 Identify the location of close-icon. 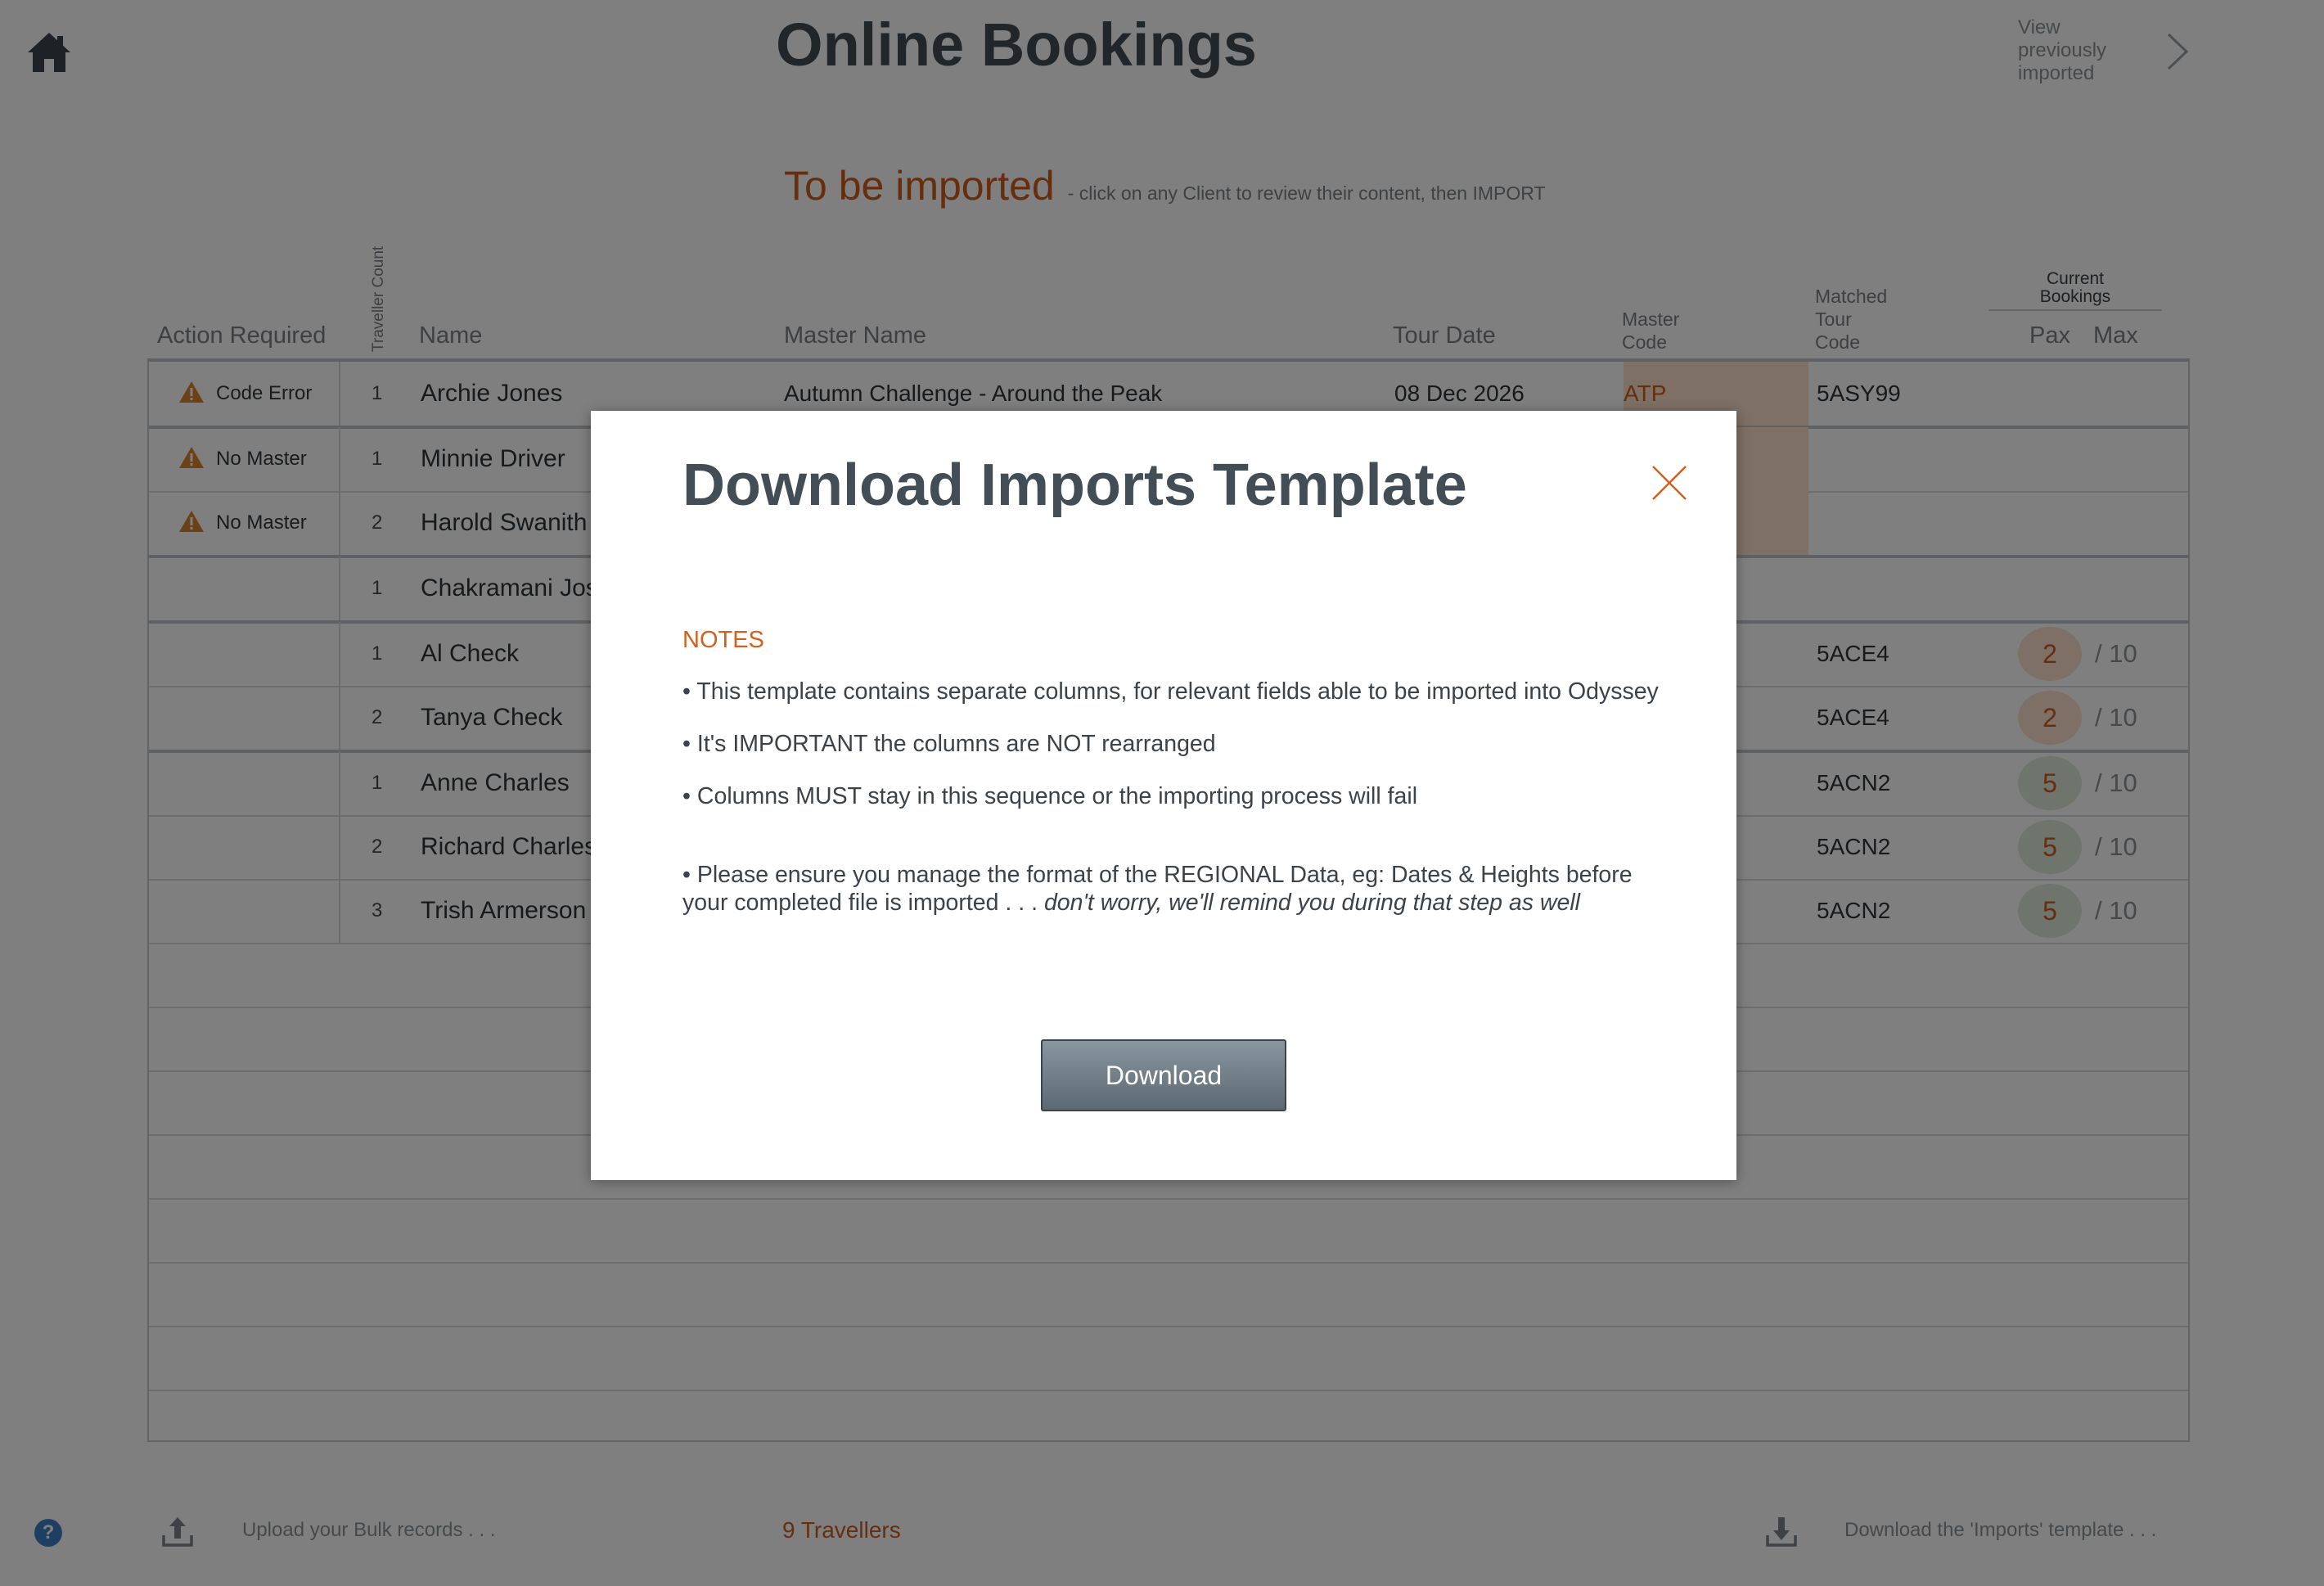
(1669, 482).